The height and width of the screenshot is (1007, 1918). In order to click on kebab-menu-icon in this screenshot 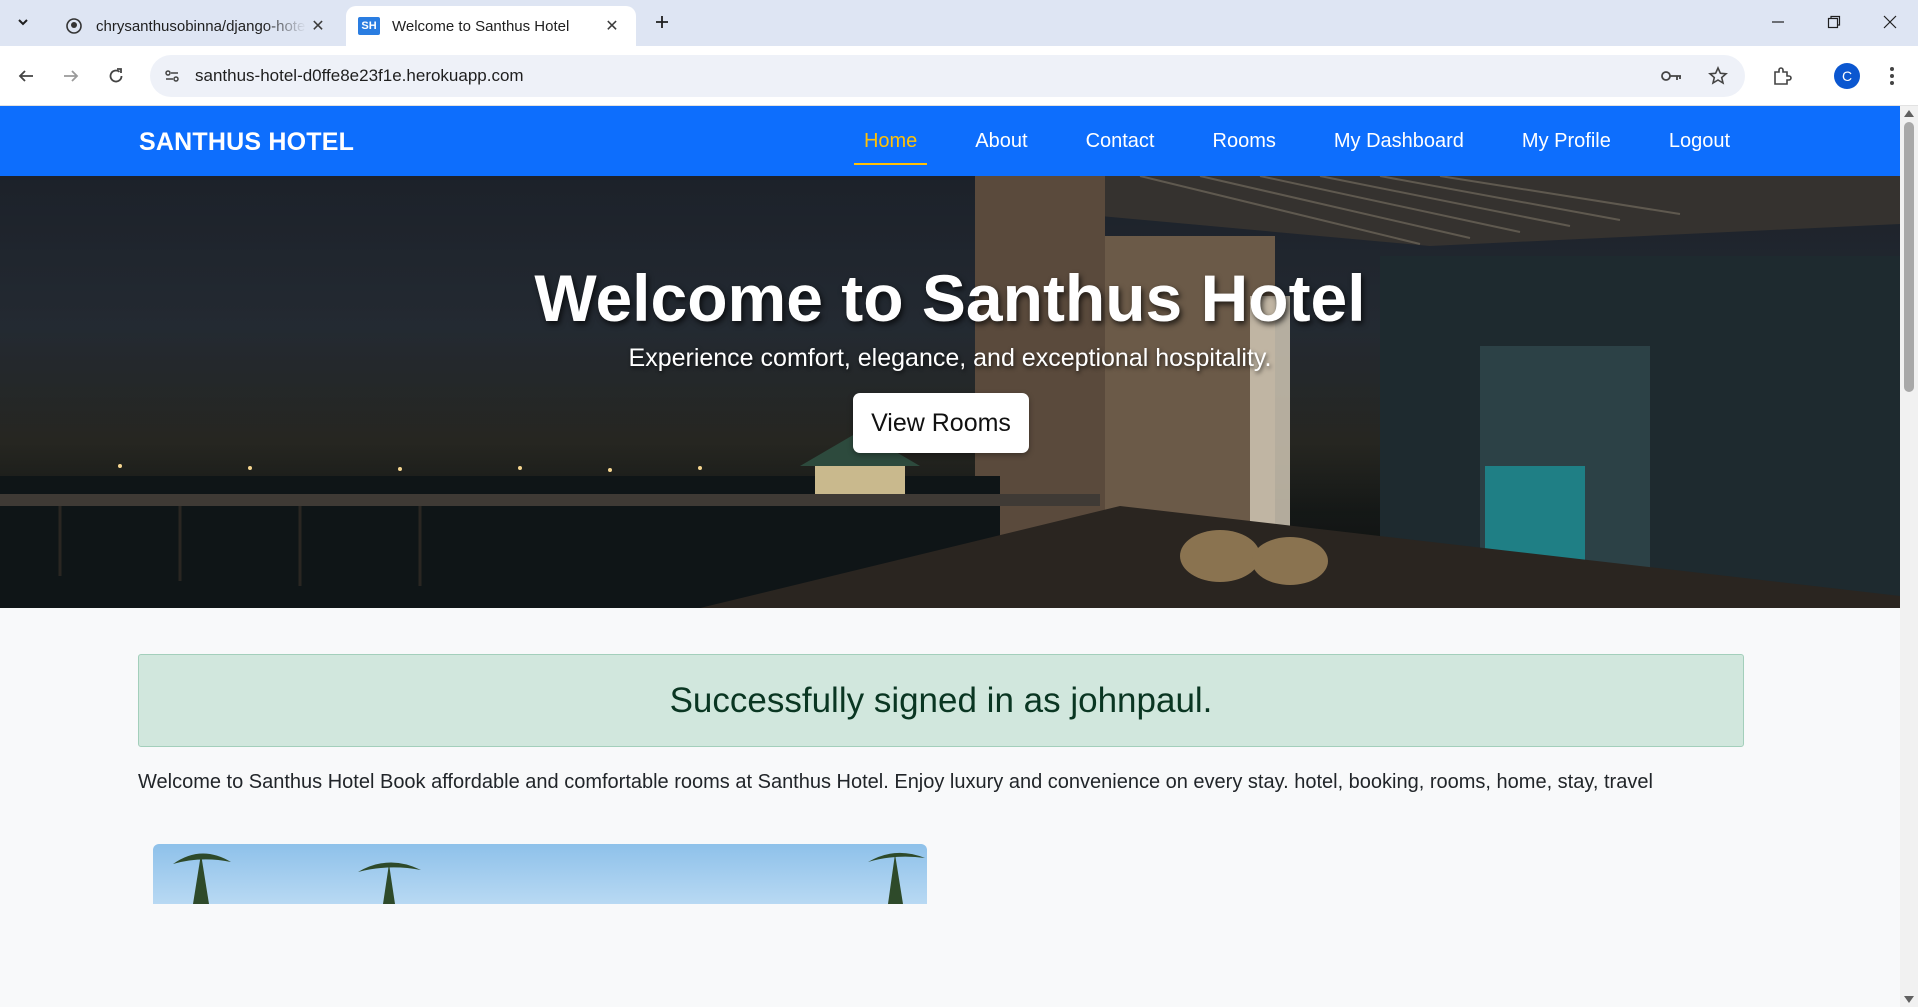, I will do `click(1892, 76)`.